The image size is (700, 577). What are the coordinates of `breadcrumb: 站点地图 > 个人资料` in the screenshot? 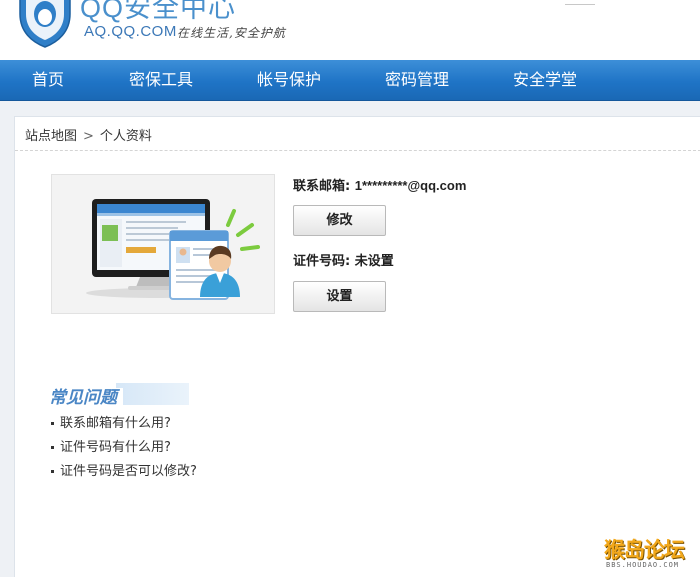 It's located at (88, 134).